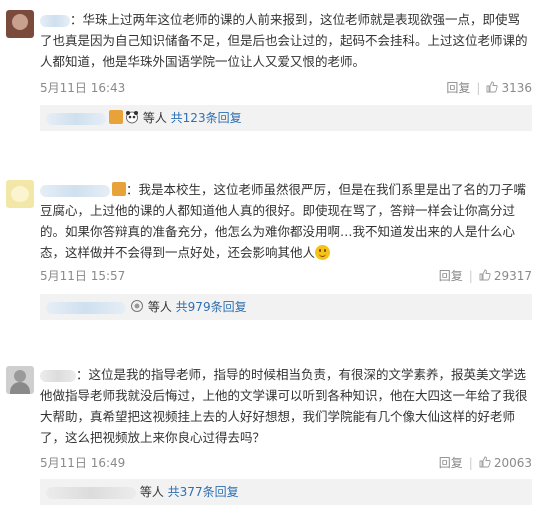 Image resolution: width=541 pixels, height=512 pixels. Describe the element at coordinates (286, 463) in the screenshot. I see `comment-meta: 5月11日 16:49 回复 | 20063` at that location.